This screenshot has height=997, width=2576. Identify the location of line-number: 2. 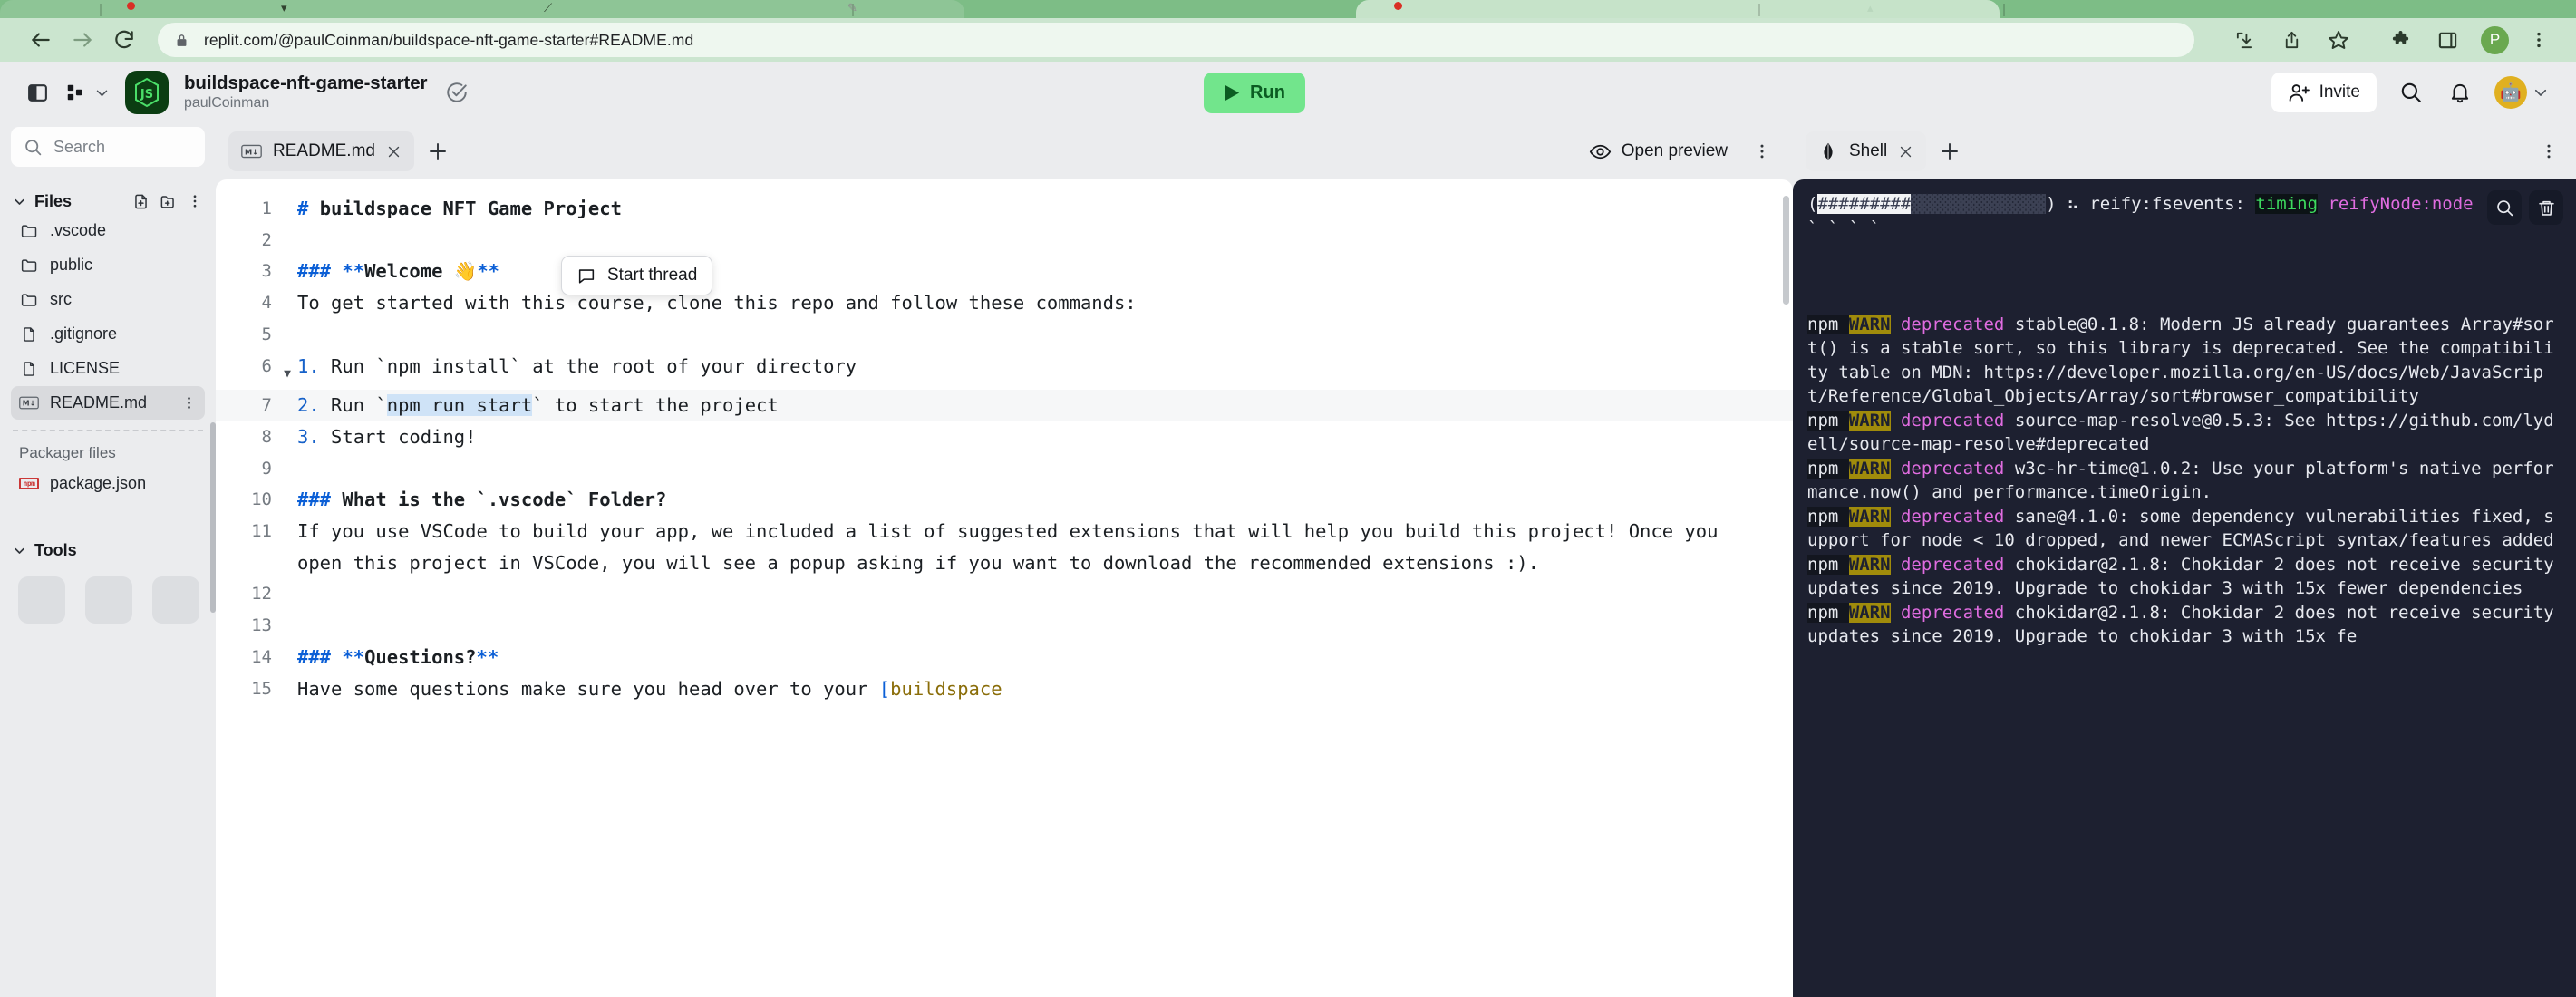
(266, 239).